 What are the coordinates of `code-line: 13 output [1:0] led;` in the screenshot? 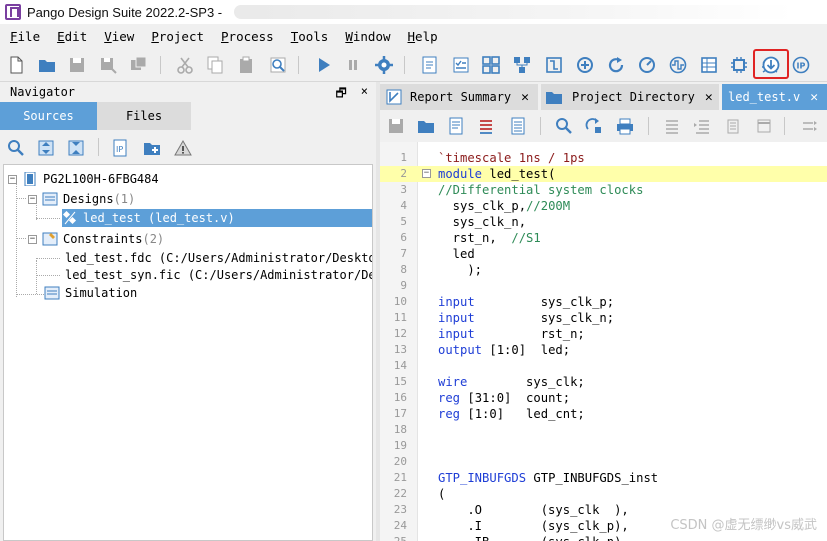 It's located at (603, 350).